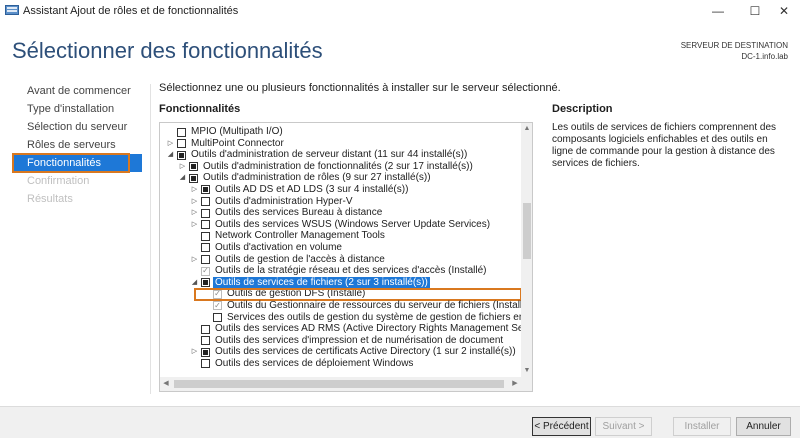 The image size is (800, 438). Describe the element at coordinates (237, 143) in the screenshot. I see `tree-item-label: MultiPoint Connector` at that location.